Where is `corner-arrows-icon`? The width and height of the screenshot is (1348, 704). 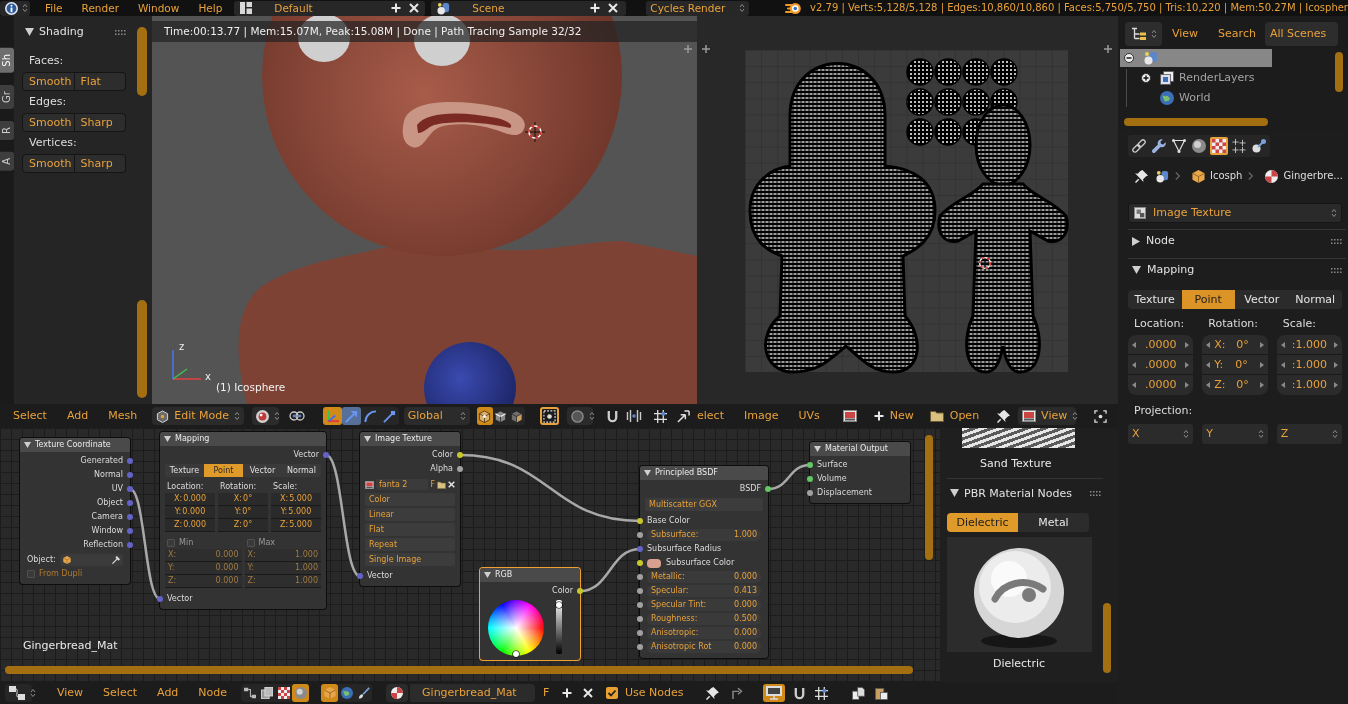 corner-arrows-icon is located at coordinates (683, 416).